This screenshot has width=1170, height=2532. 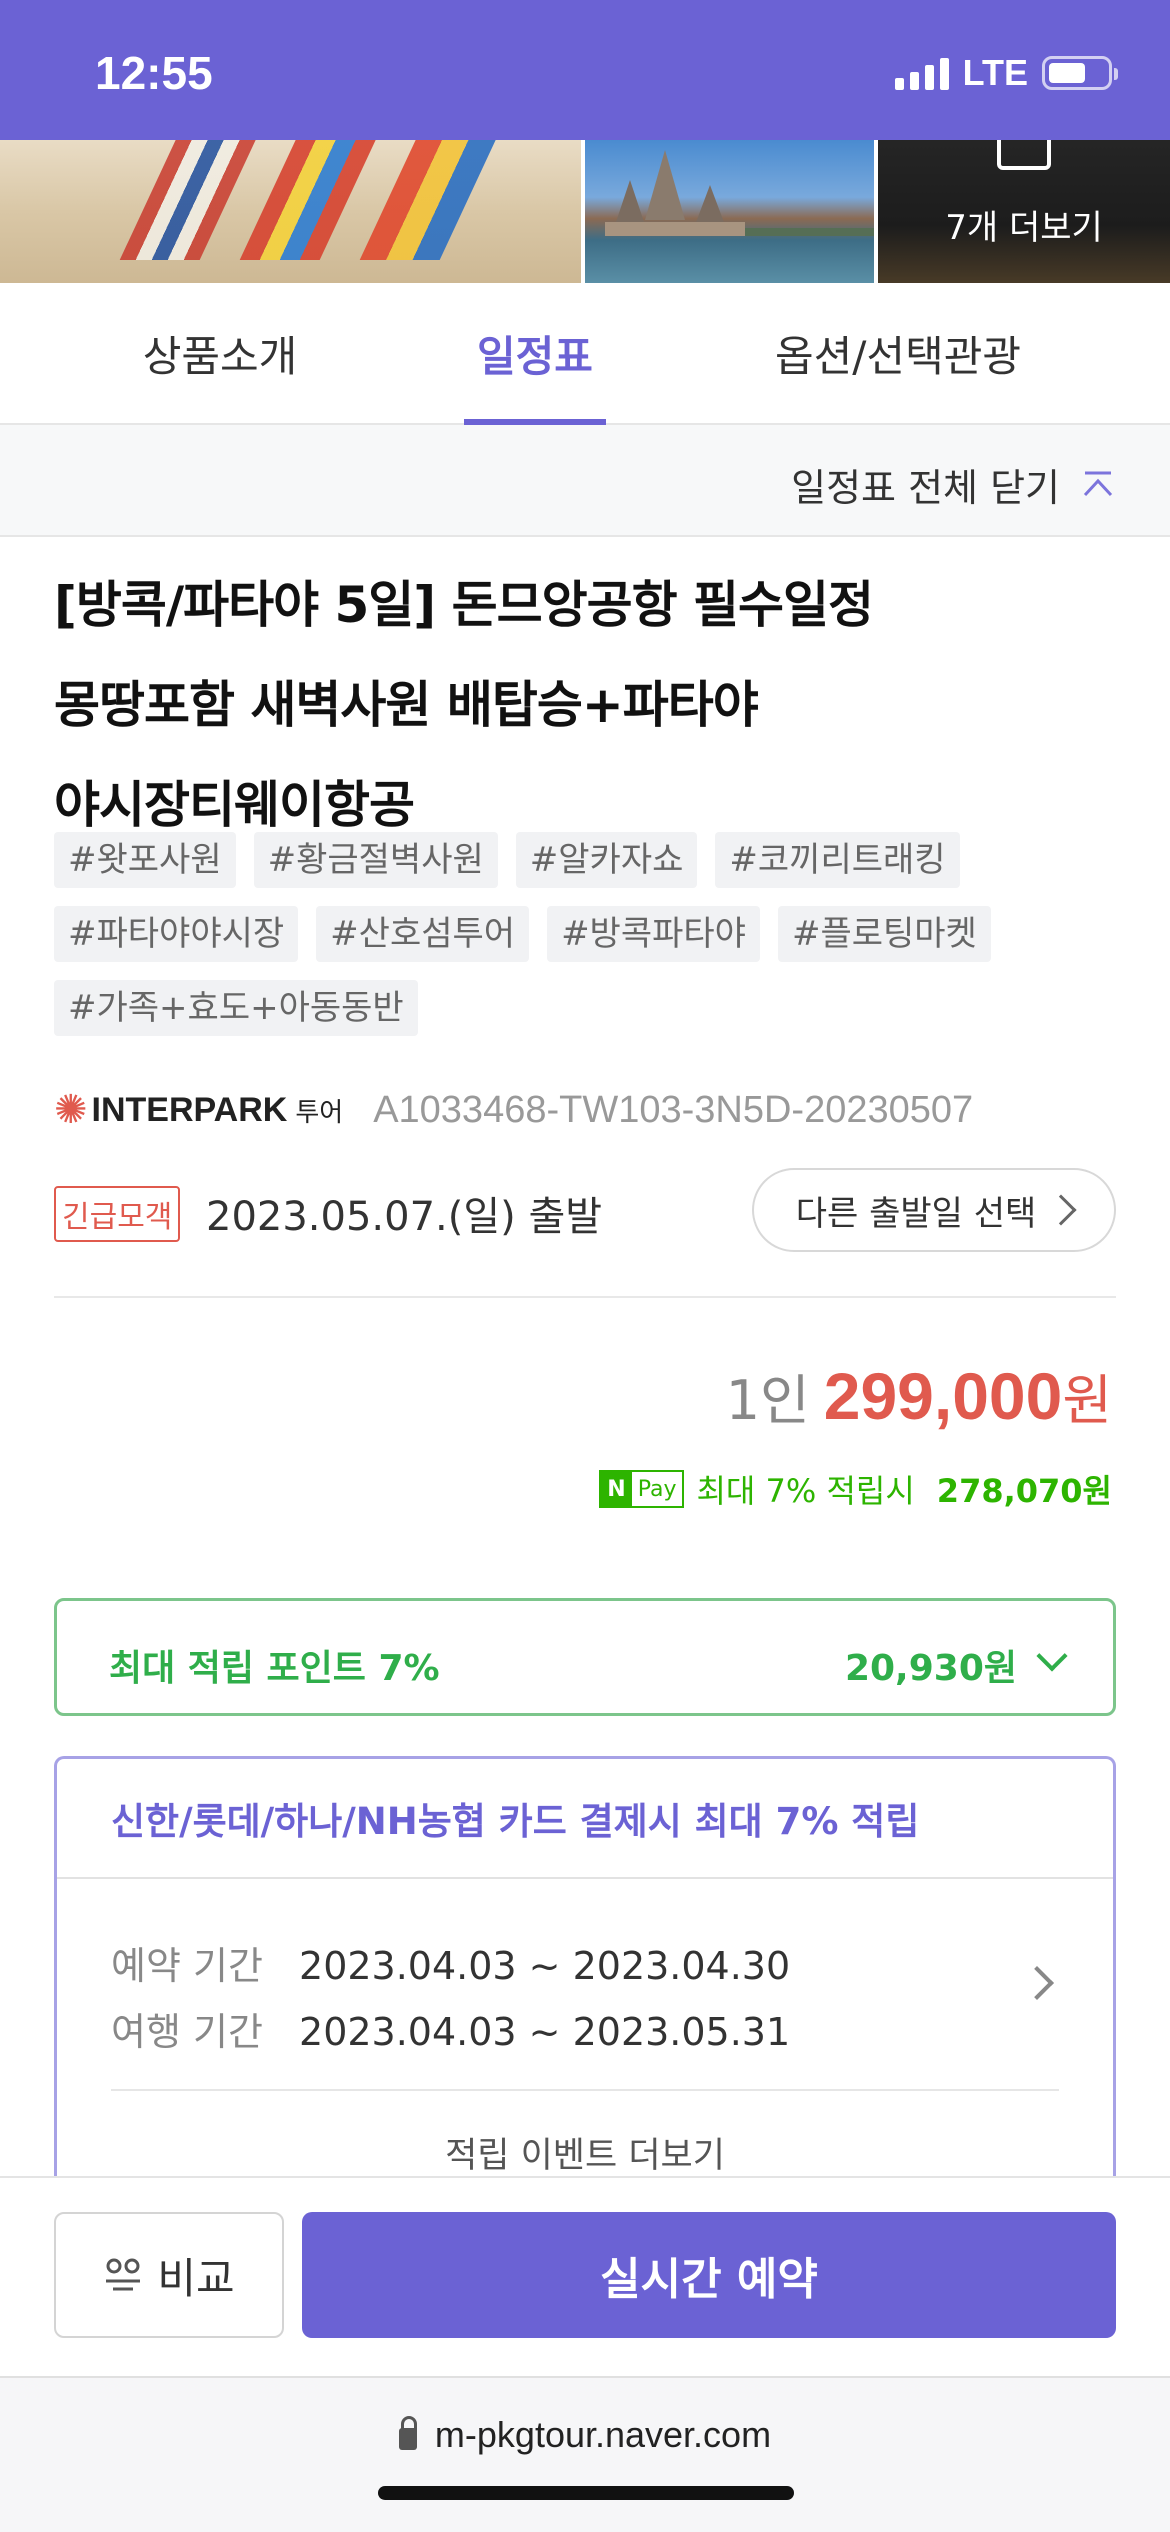 I want to click on lock-icon, so click(x=407, y=2433).